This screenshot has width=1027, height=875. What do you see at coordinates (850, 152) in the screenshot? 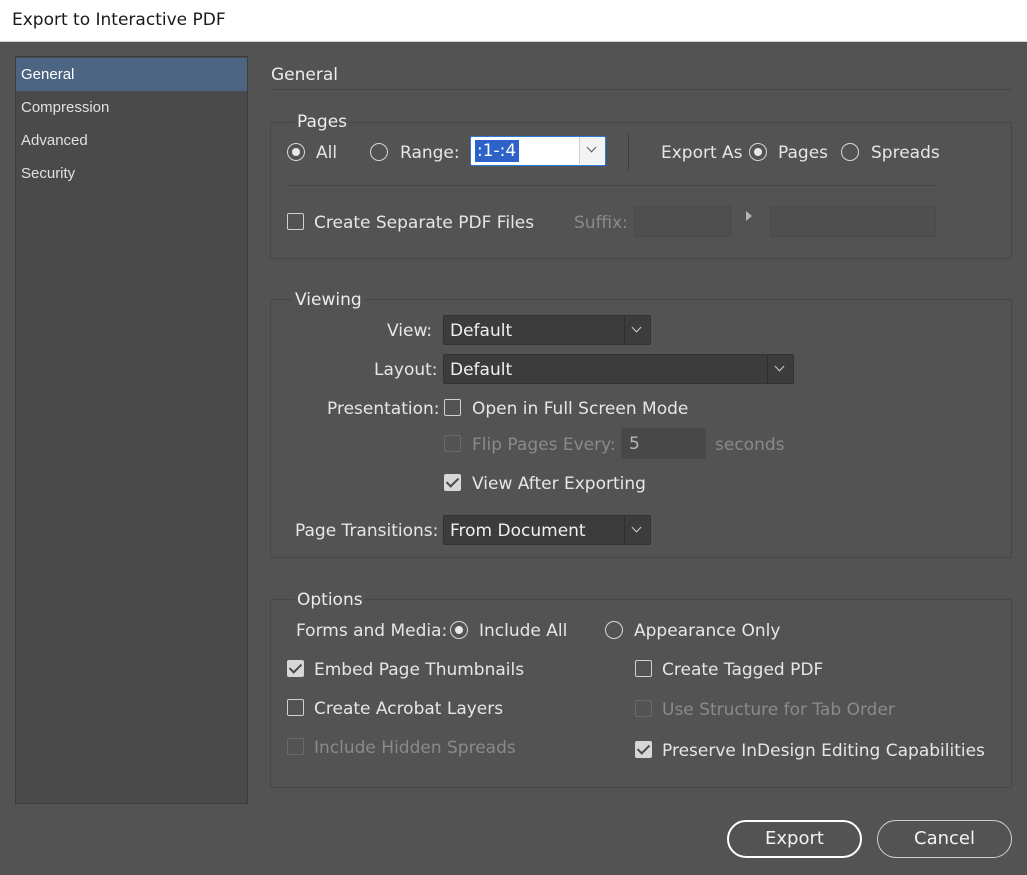
I see `export-spreads-radio` at bounding box center [850, 152].